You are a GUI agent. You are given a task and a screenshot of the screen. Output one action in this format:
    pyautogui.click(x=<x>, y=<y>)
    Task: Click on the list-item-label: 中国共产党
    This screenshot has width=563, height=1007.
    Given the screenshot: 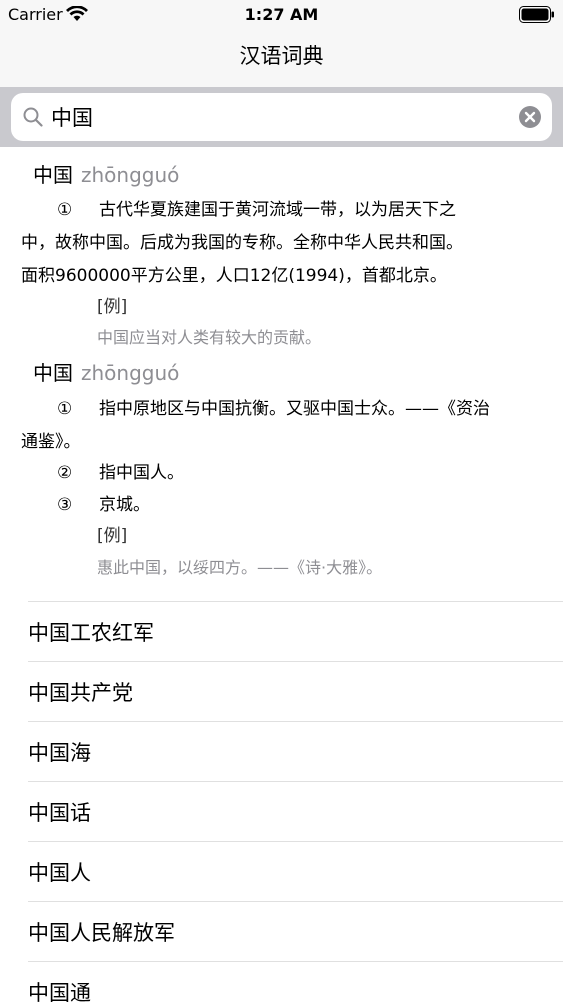 What is the action you would take?
    pyautogui.click(x=80, y=693)
    